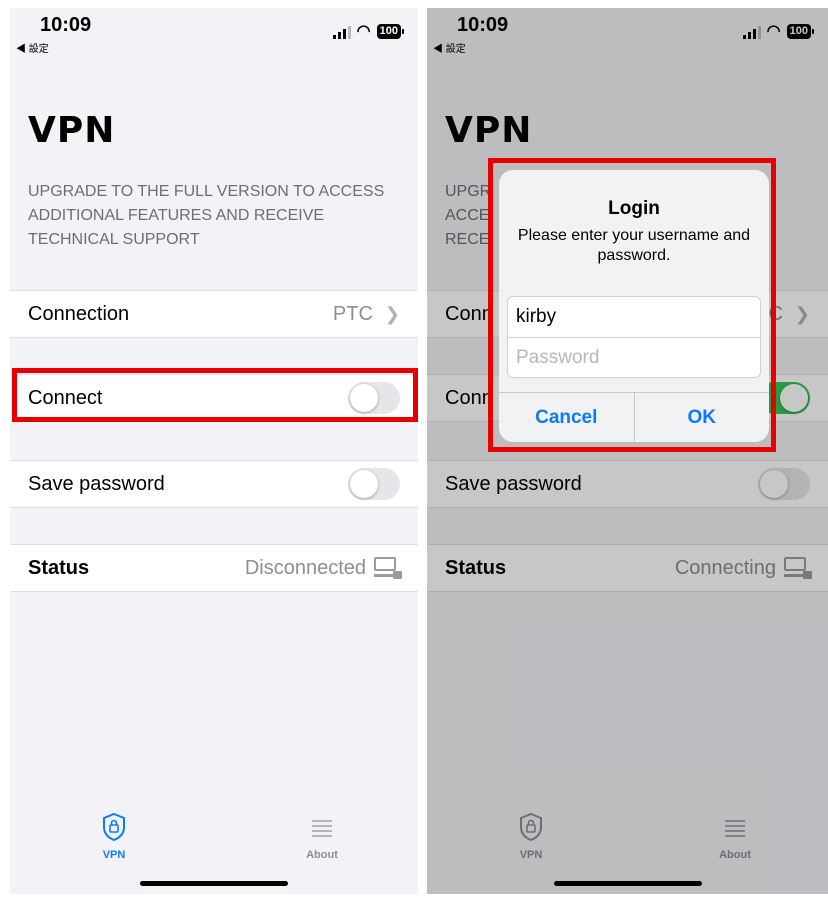 The height and width of the screenshot is (897, 828). I want to click on status-value: Disconnected, so click(305, 567).